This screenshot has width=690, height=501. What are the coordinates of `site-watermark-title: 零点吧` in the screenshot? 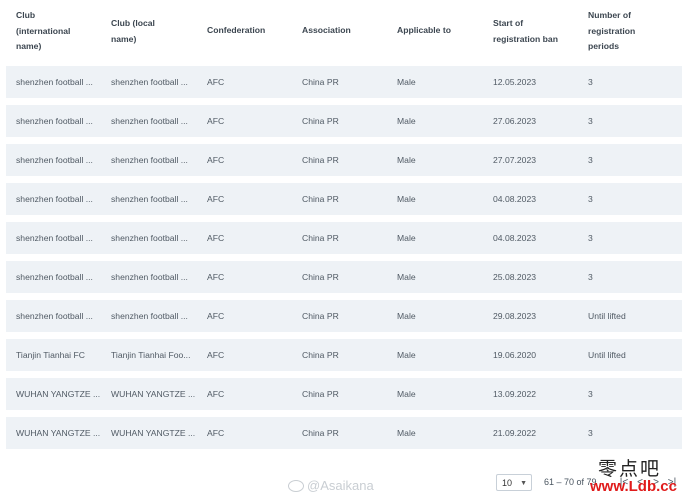 It's located at (630, 469).